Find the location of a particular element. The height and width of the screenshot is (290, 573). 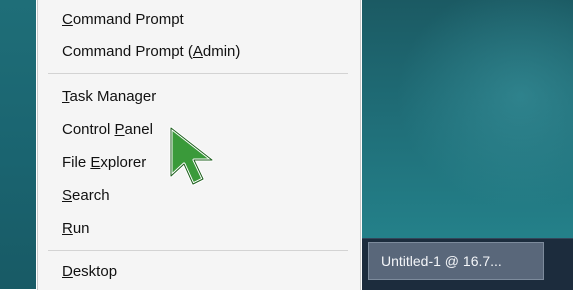

access-key: T is located at coordinates (66, 96).